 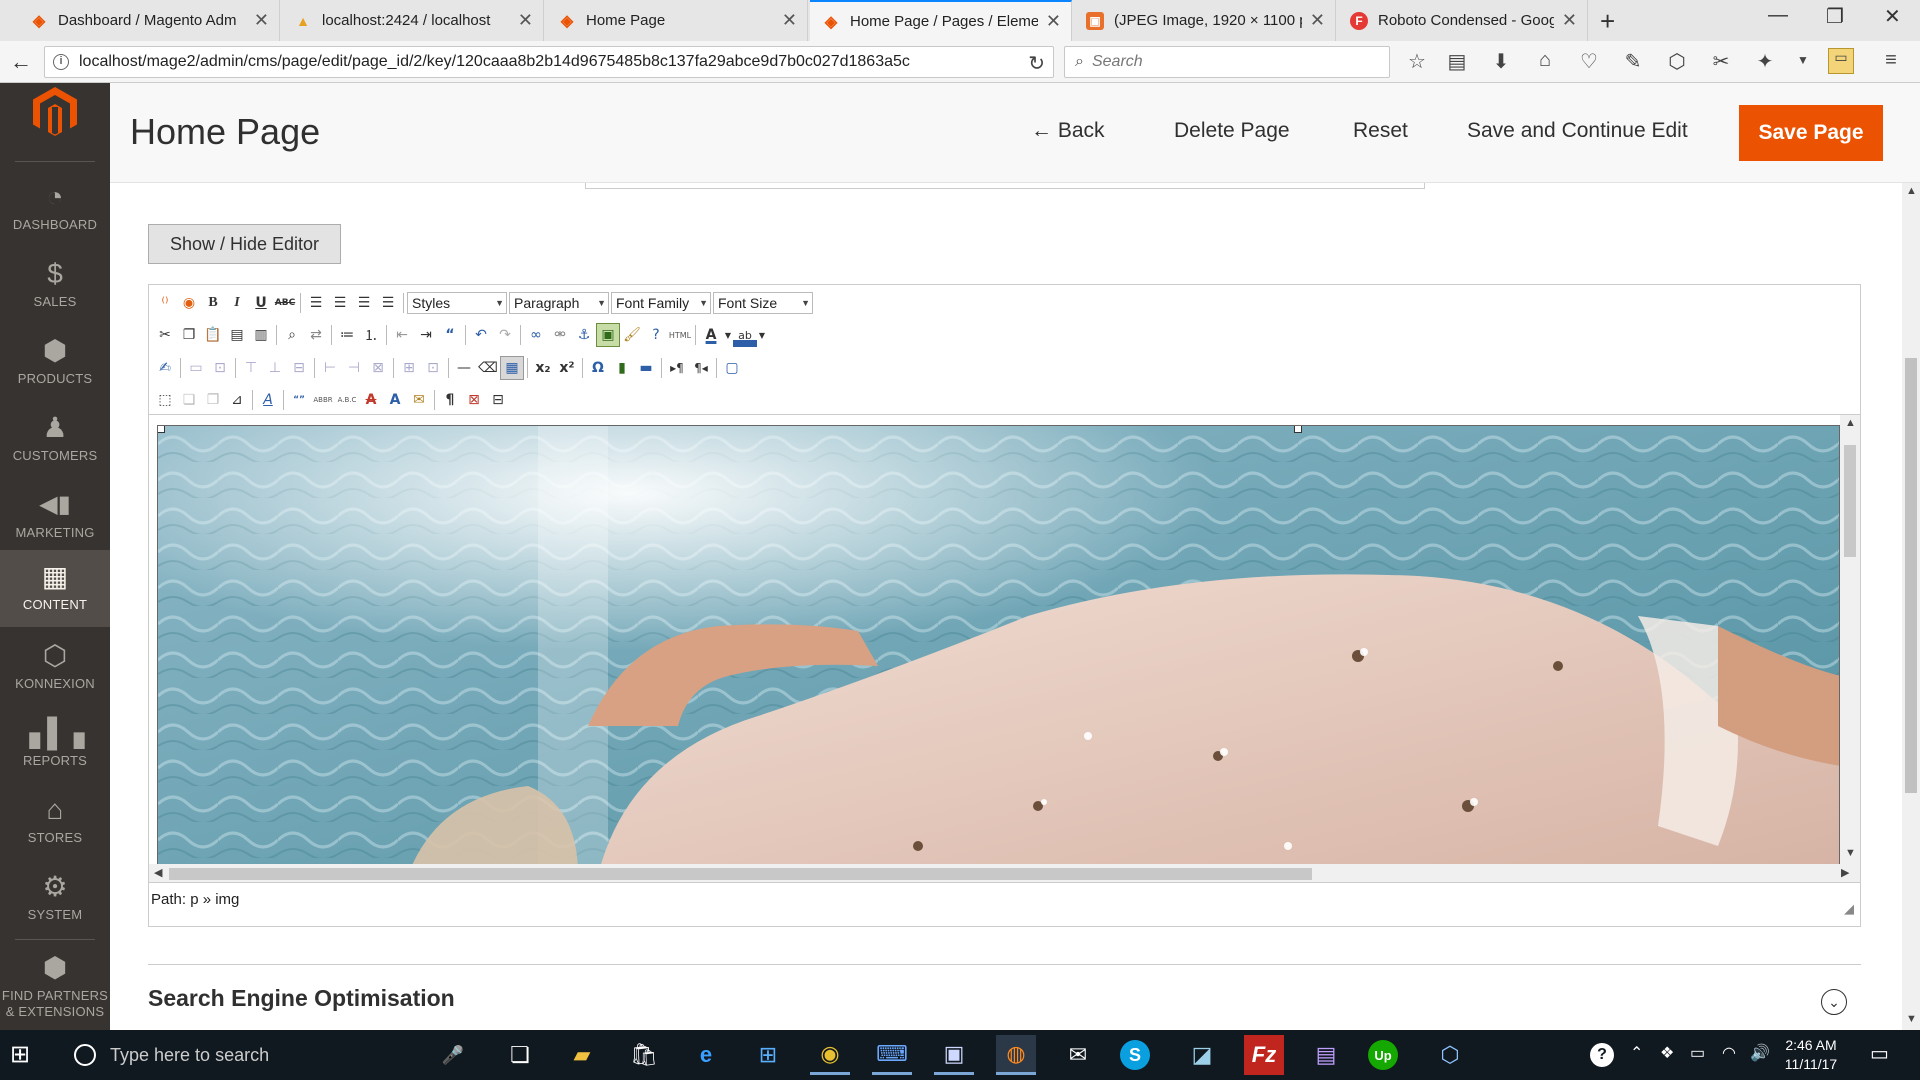 What do you see at coordinates (1577, 131) in the screenshot?
I see `save-and-continue-button: Save and Continue Edit` at bounding box center [1577, 131].